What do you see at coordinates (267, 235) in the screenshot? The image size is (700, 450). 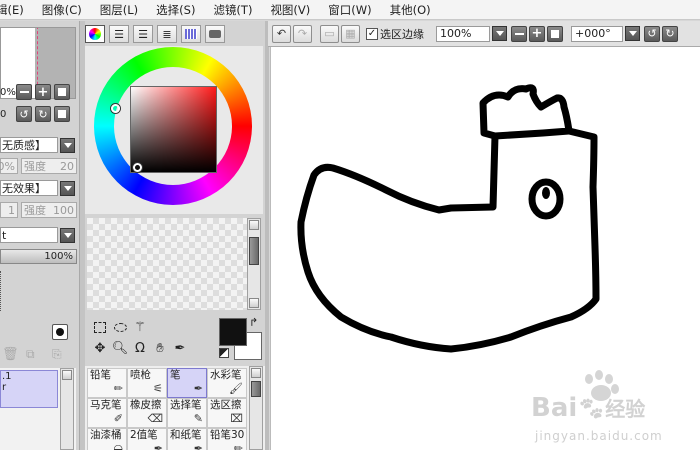 I see `canvas-divider` at bounding box center [267, 235].